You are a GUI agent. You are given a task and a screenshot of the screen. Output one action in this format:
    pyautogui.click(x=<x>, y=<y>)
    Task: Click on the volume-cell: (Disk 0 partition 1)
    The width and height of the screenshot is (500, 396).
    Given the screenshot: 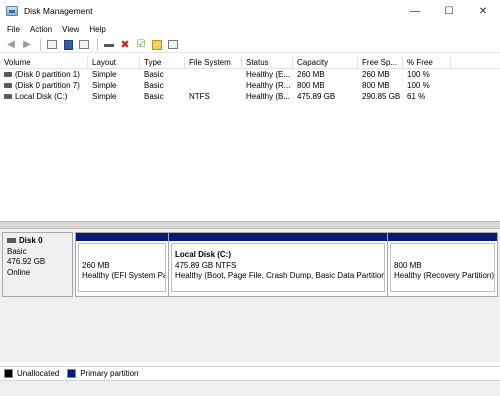 What is the action you would take?
    pyautogui.click(x=44, y=74)
    